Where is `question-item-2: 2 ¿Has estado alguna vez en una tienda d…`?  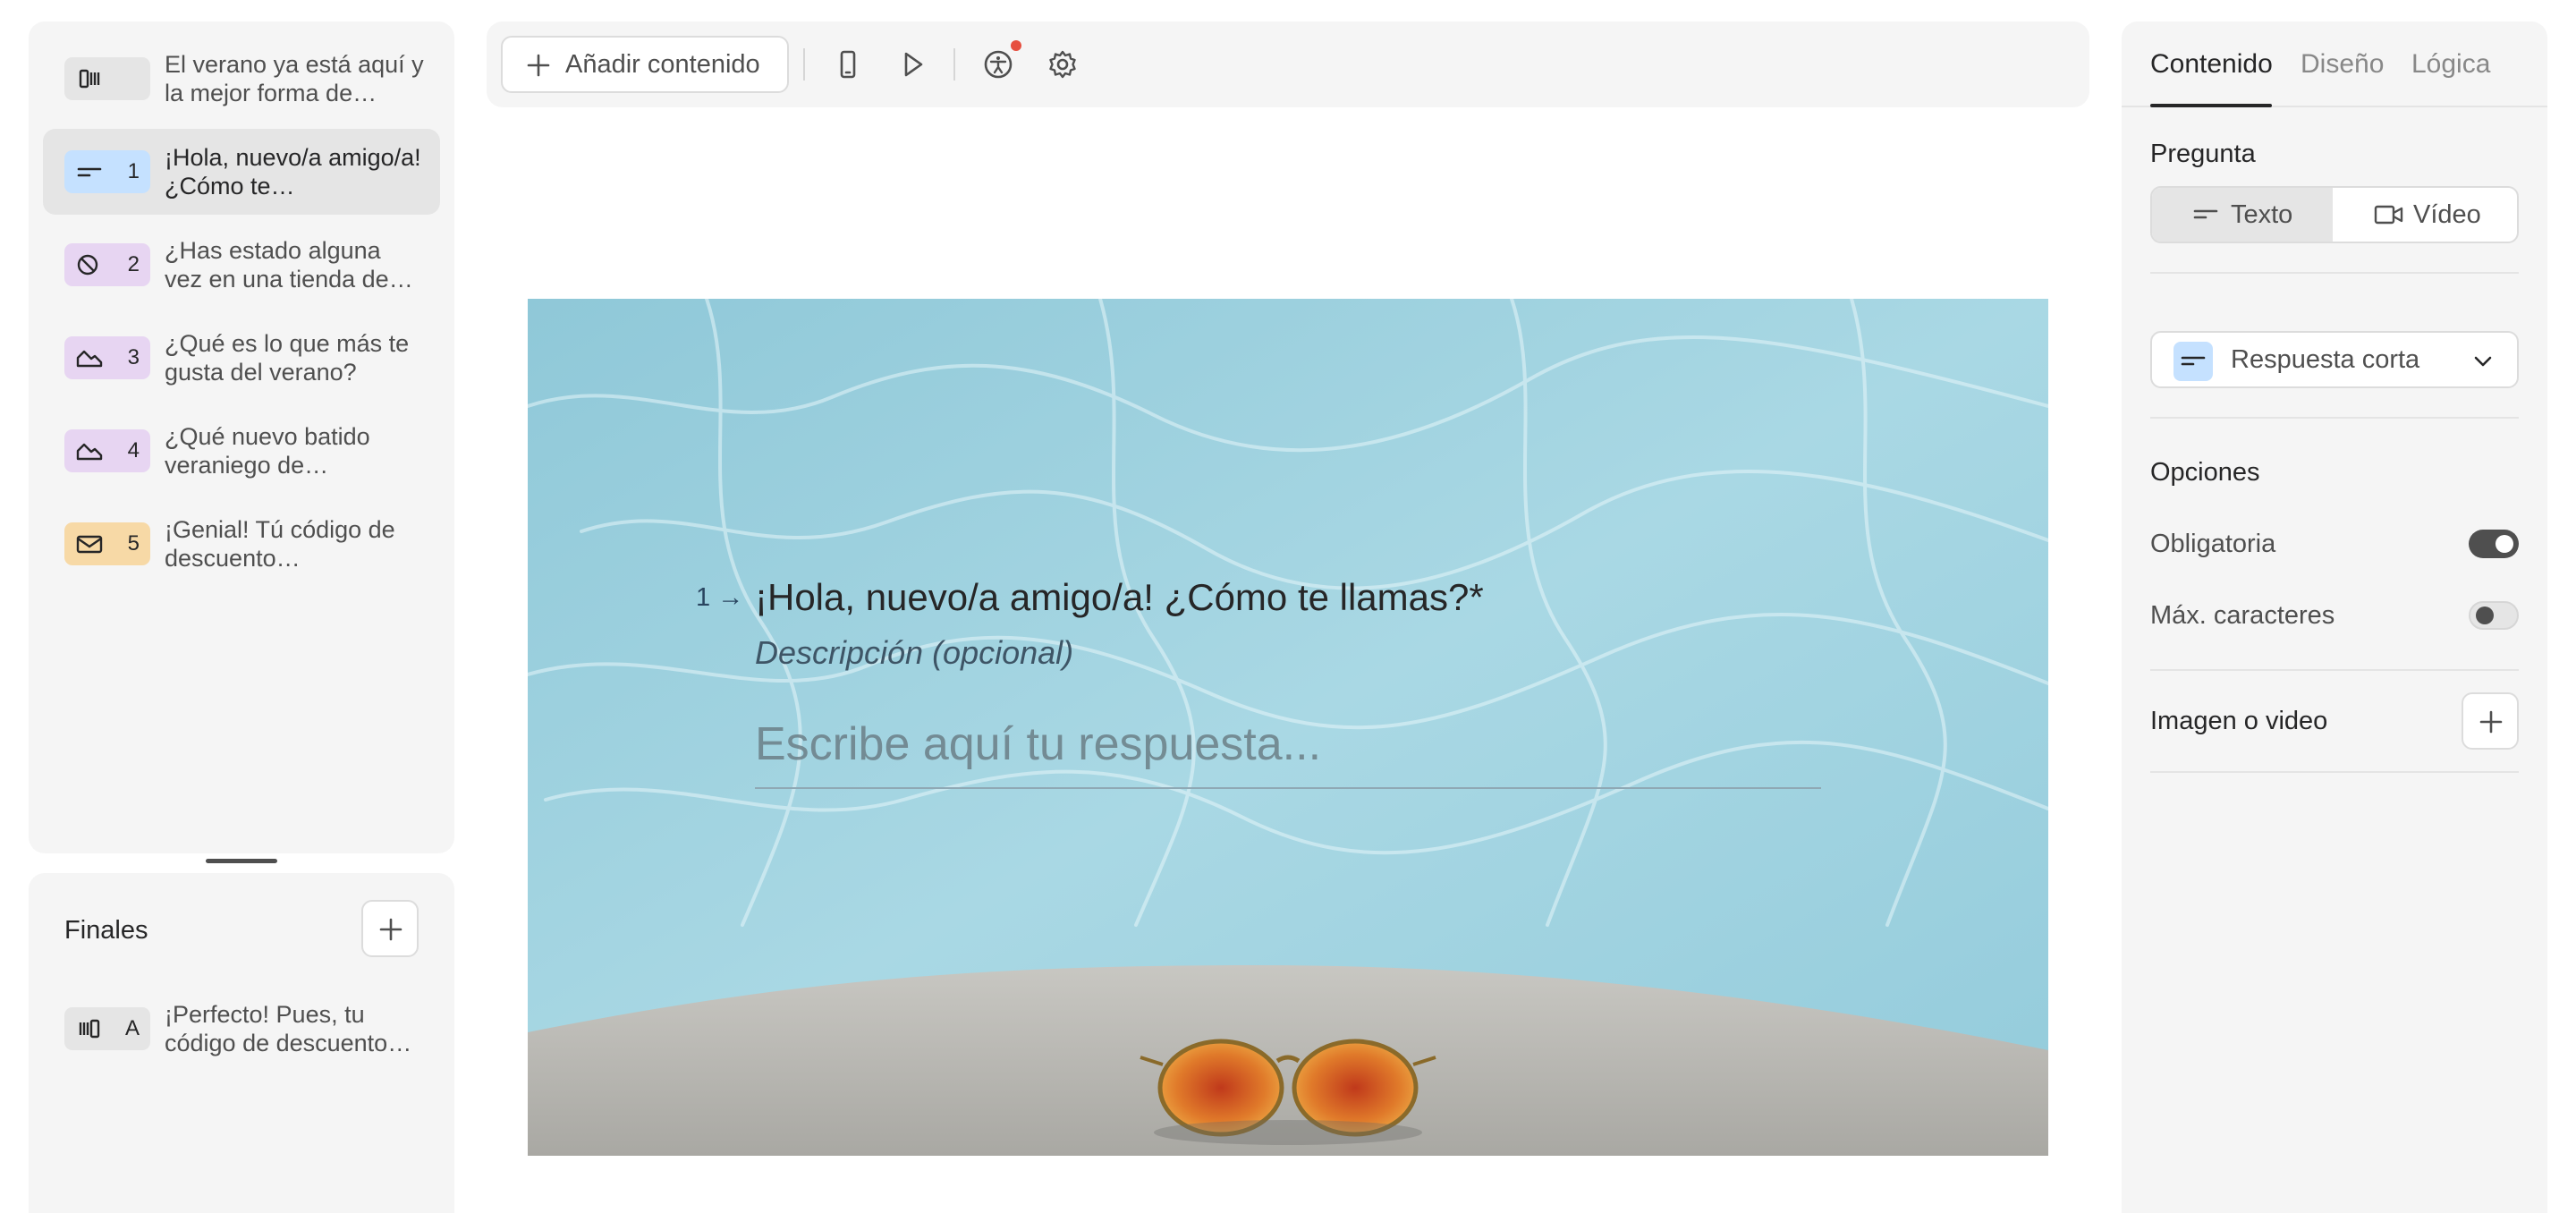
question-item-2: 2 ¿Has estado alguna vez en una tienda d… is located at coordinates (241, 265).